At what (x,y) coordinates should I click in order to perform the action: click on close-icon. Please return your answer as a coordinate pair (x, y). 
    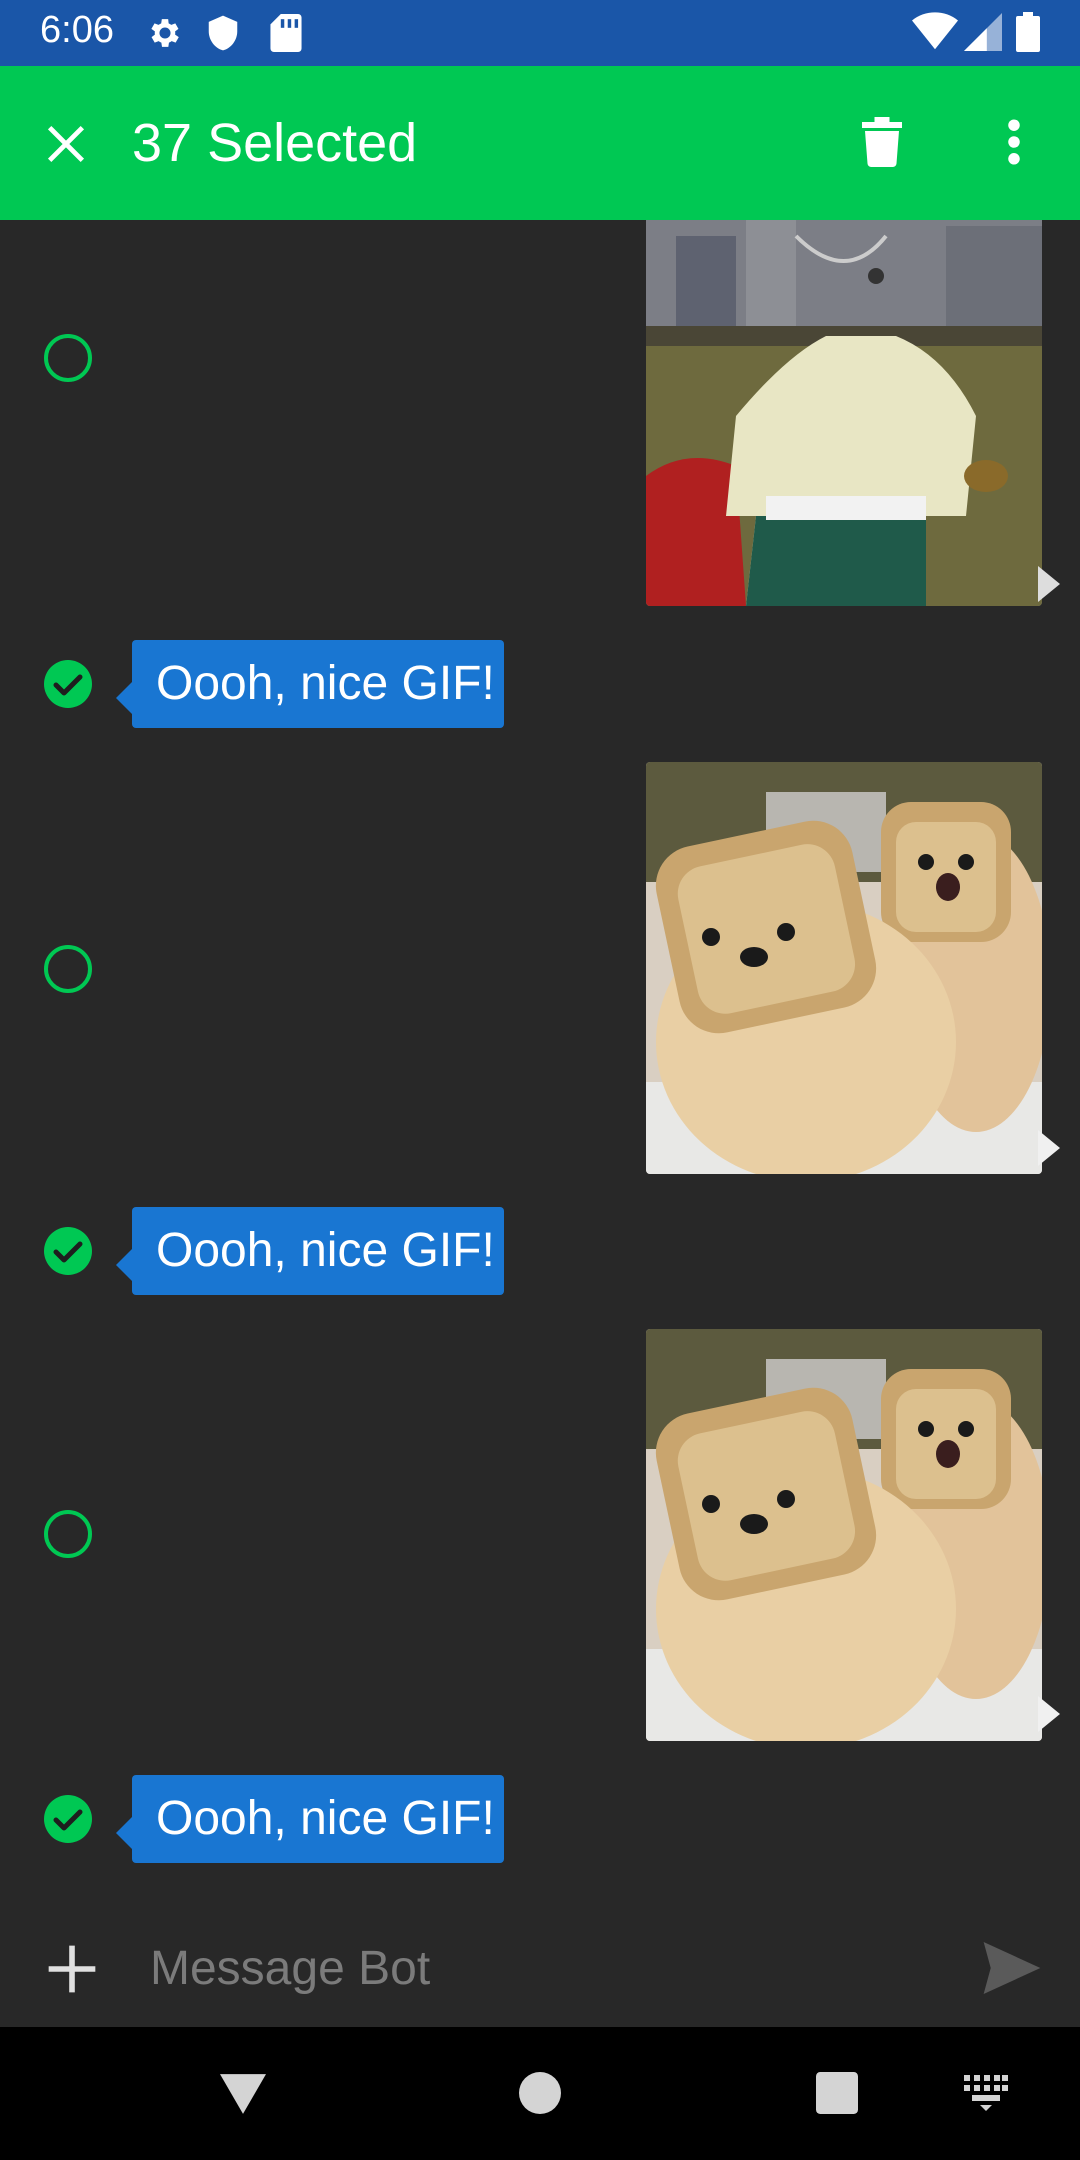
    Looking at the image, I should click on (66, 146).